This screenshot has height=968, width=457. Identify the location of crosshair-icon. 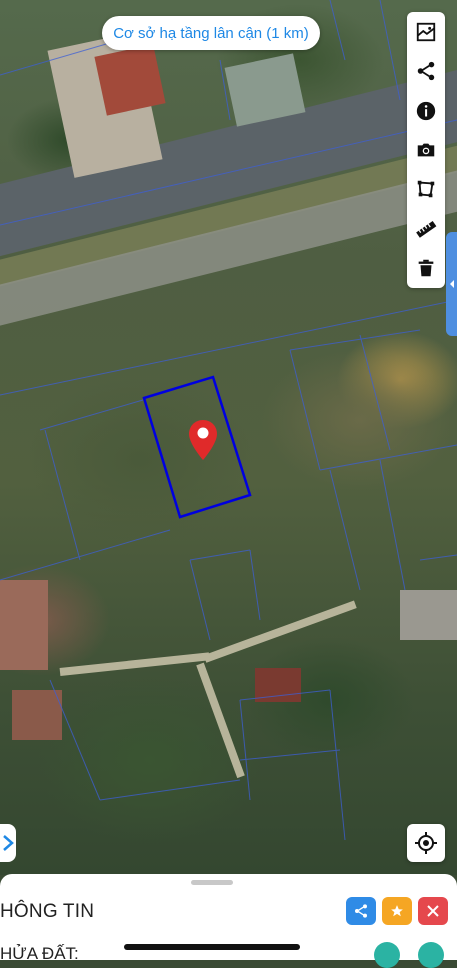
(426, 843).